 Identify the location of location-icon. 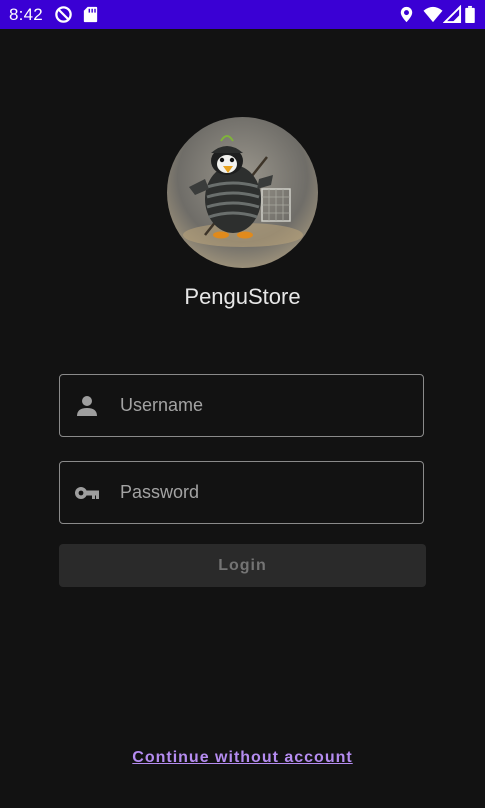
(406, 14).